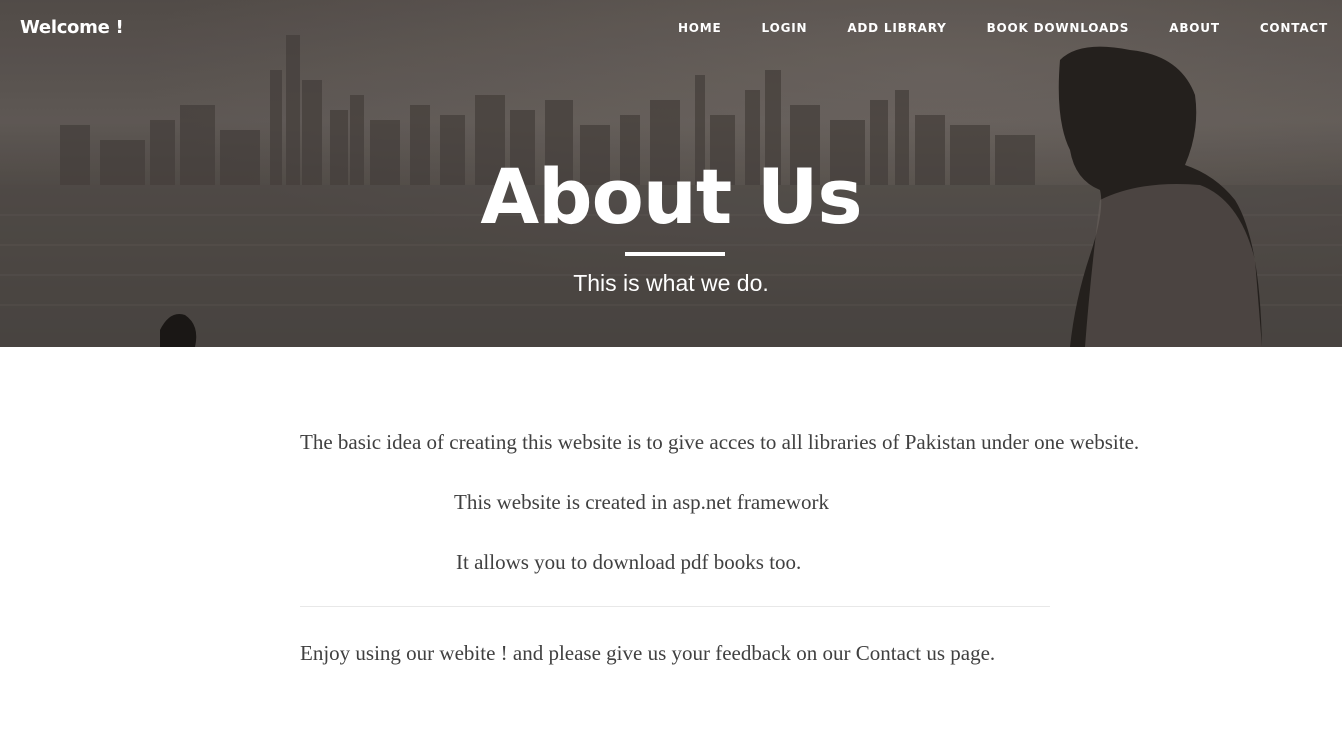  Describe the element at coordinates (671, 196) in the screenshot. I see `page-title: About Us` at that location.